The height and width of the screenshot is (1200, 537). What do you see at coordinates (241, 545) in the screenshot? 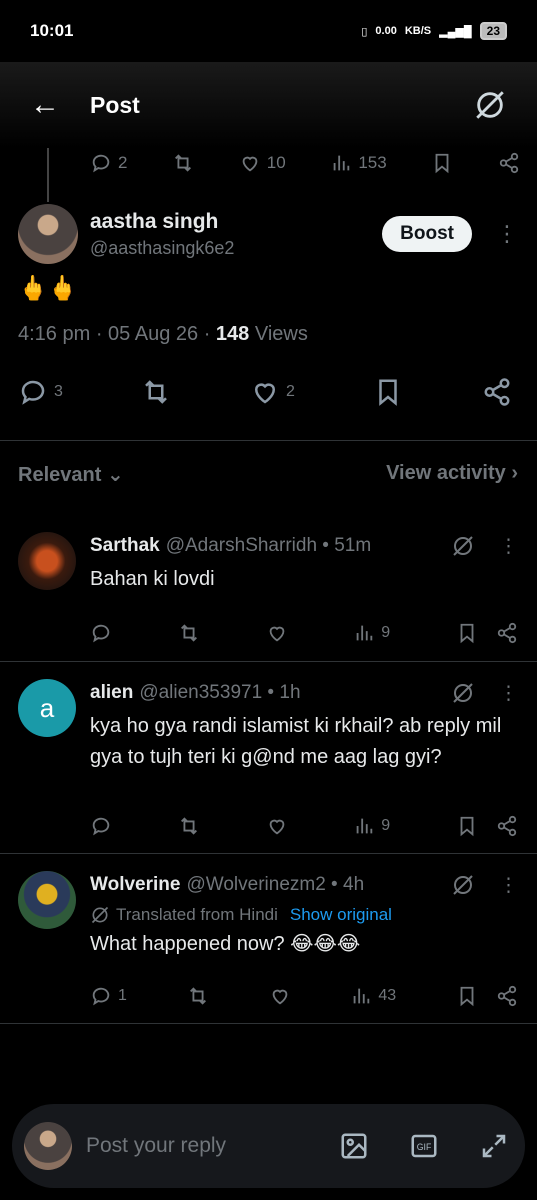
I see `reply-author-handle: @AdarshSharridh` at bounding box center [241, 545].